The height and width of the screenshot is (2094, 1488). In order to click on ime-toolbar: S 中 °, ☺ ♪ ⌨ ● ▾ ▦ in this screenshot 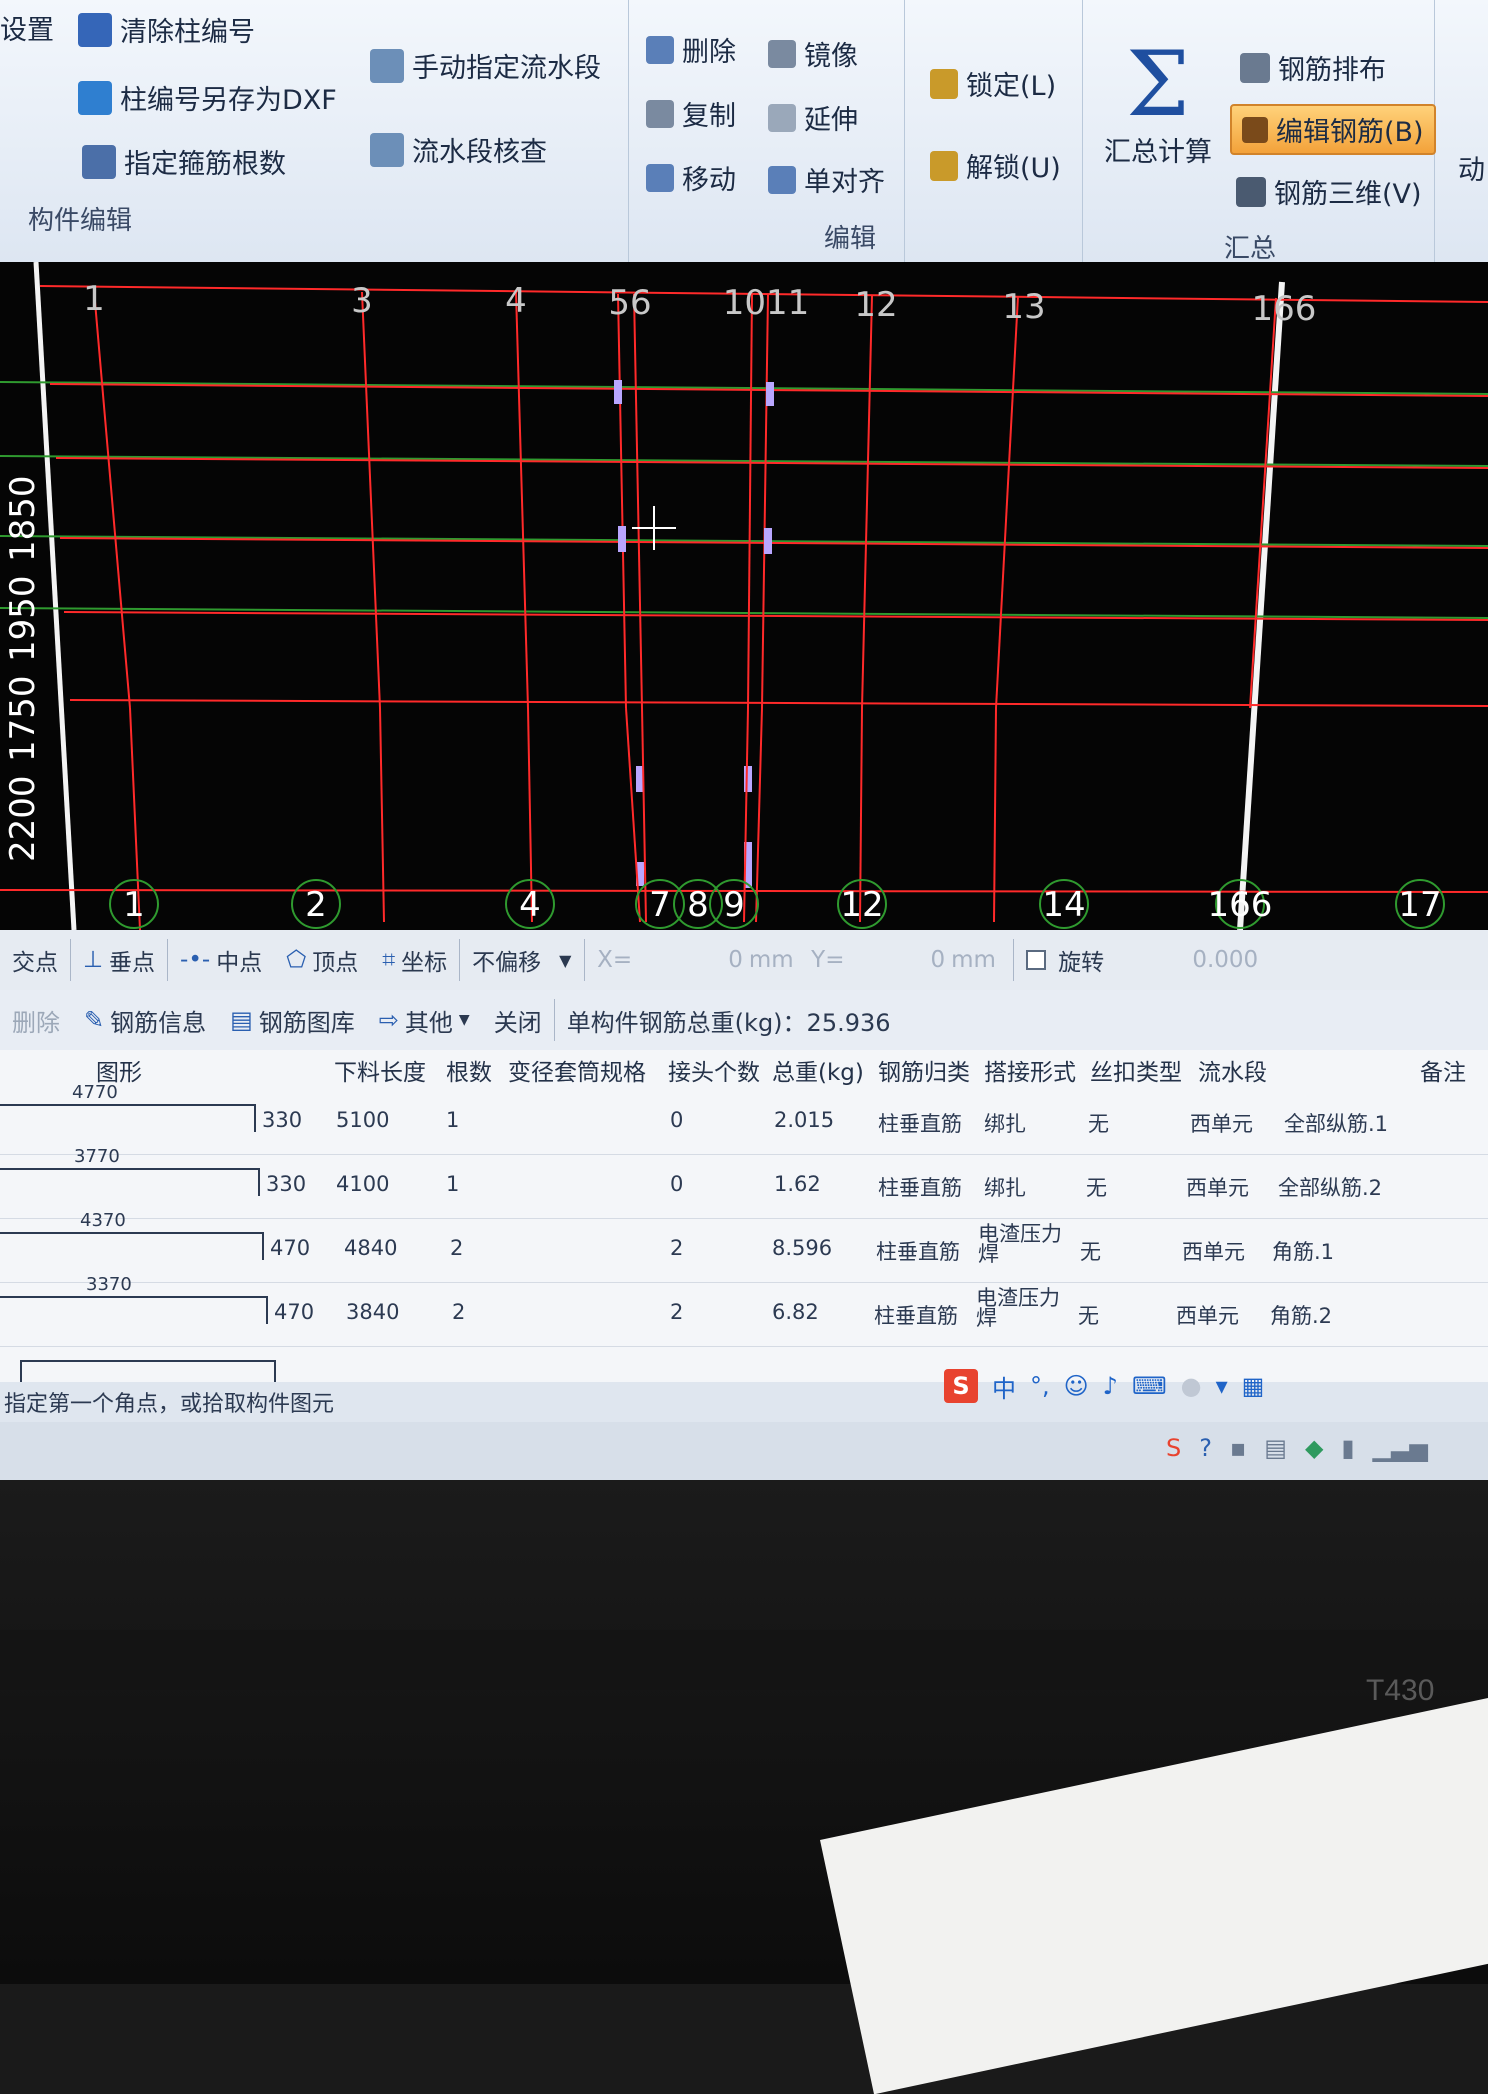, I will do `click(1104, 1386)`.